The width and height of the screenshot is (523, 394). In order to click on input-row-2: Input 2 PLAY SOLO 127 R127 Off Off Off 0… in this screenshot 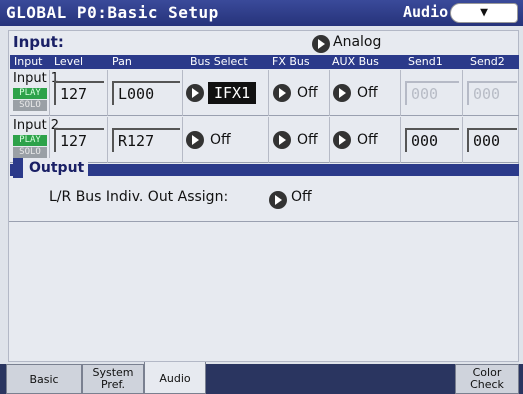, I will do `click(264, 140)`.